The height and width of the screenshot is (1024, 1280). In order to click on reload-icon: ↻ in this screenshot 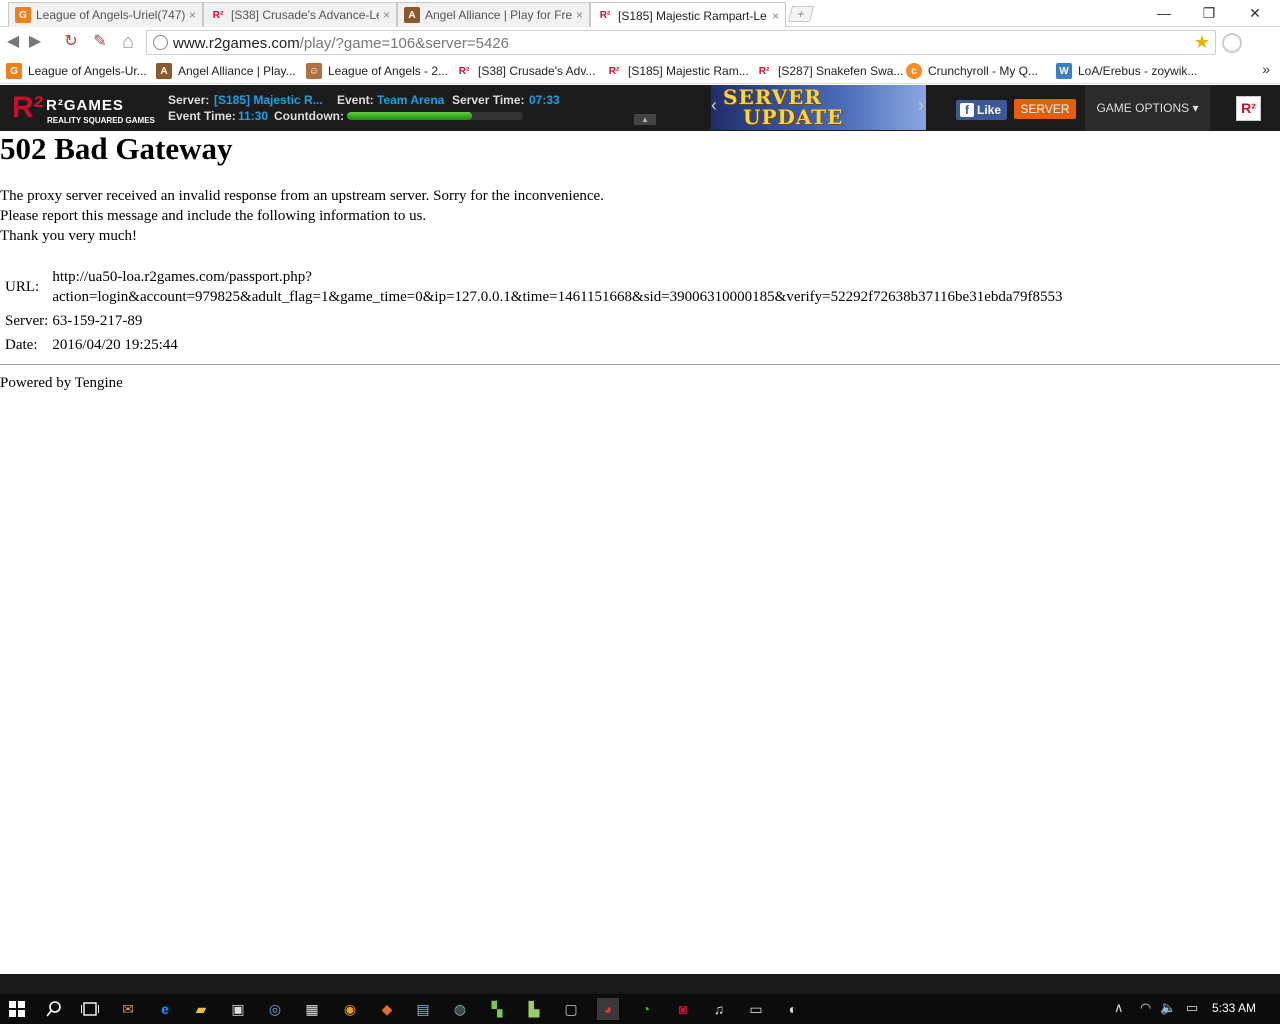, I will do `click(71, 42)`.